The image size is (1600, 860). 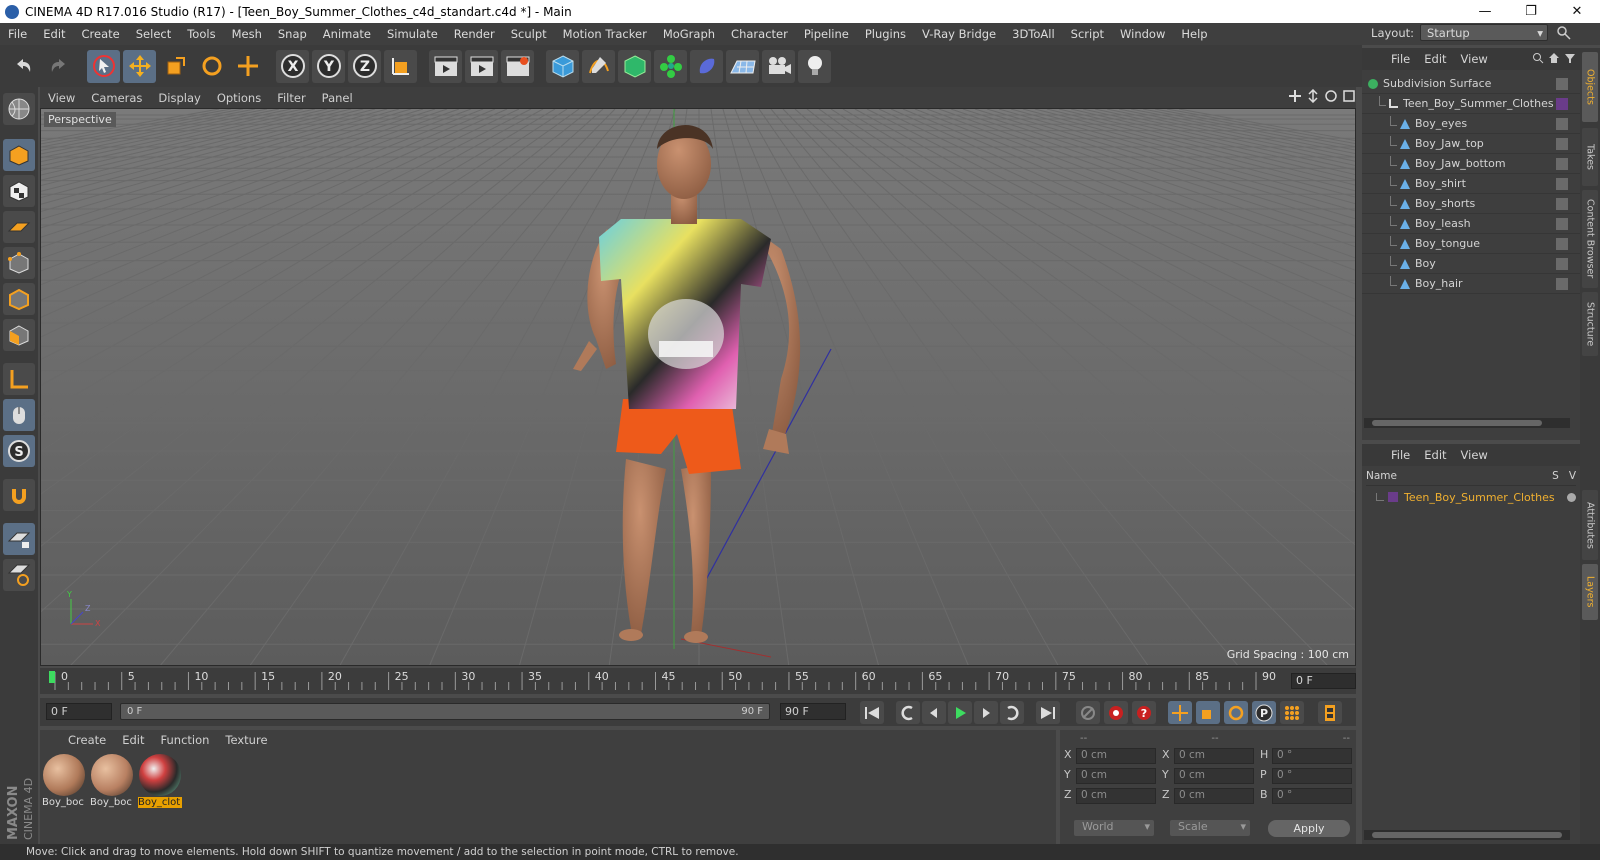 What do you see at coordinates (1555, 477) in the screenshot?
I see `layer-solo-column: S` at bounding box center [1555, 477].